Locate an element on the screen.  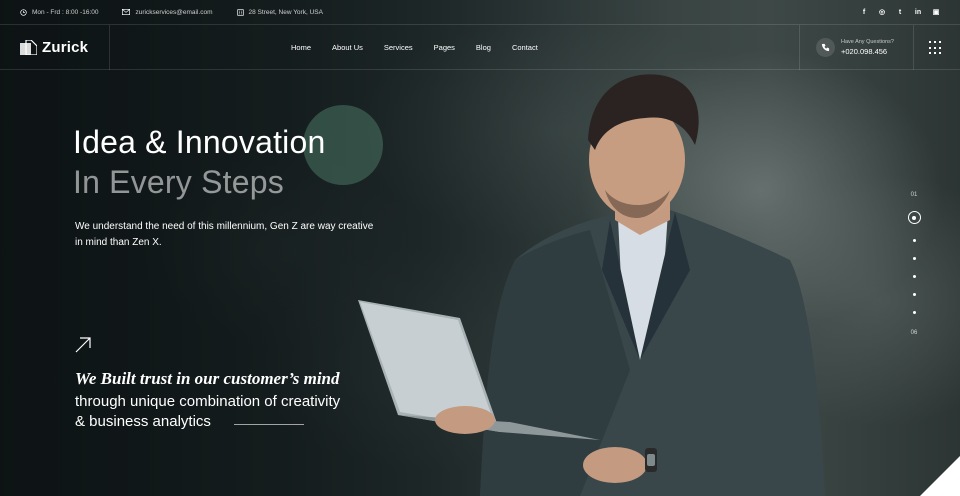
email-text: zurickservices@email.com is located at coordinates (173, 12).